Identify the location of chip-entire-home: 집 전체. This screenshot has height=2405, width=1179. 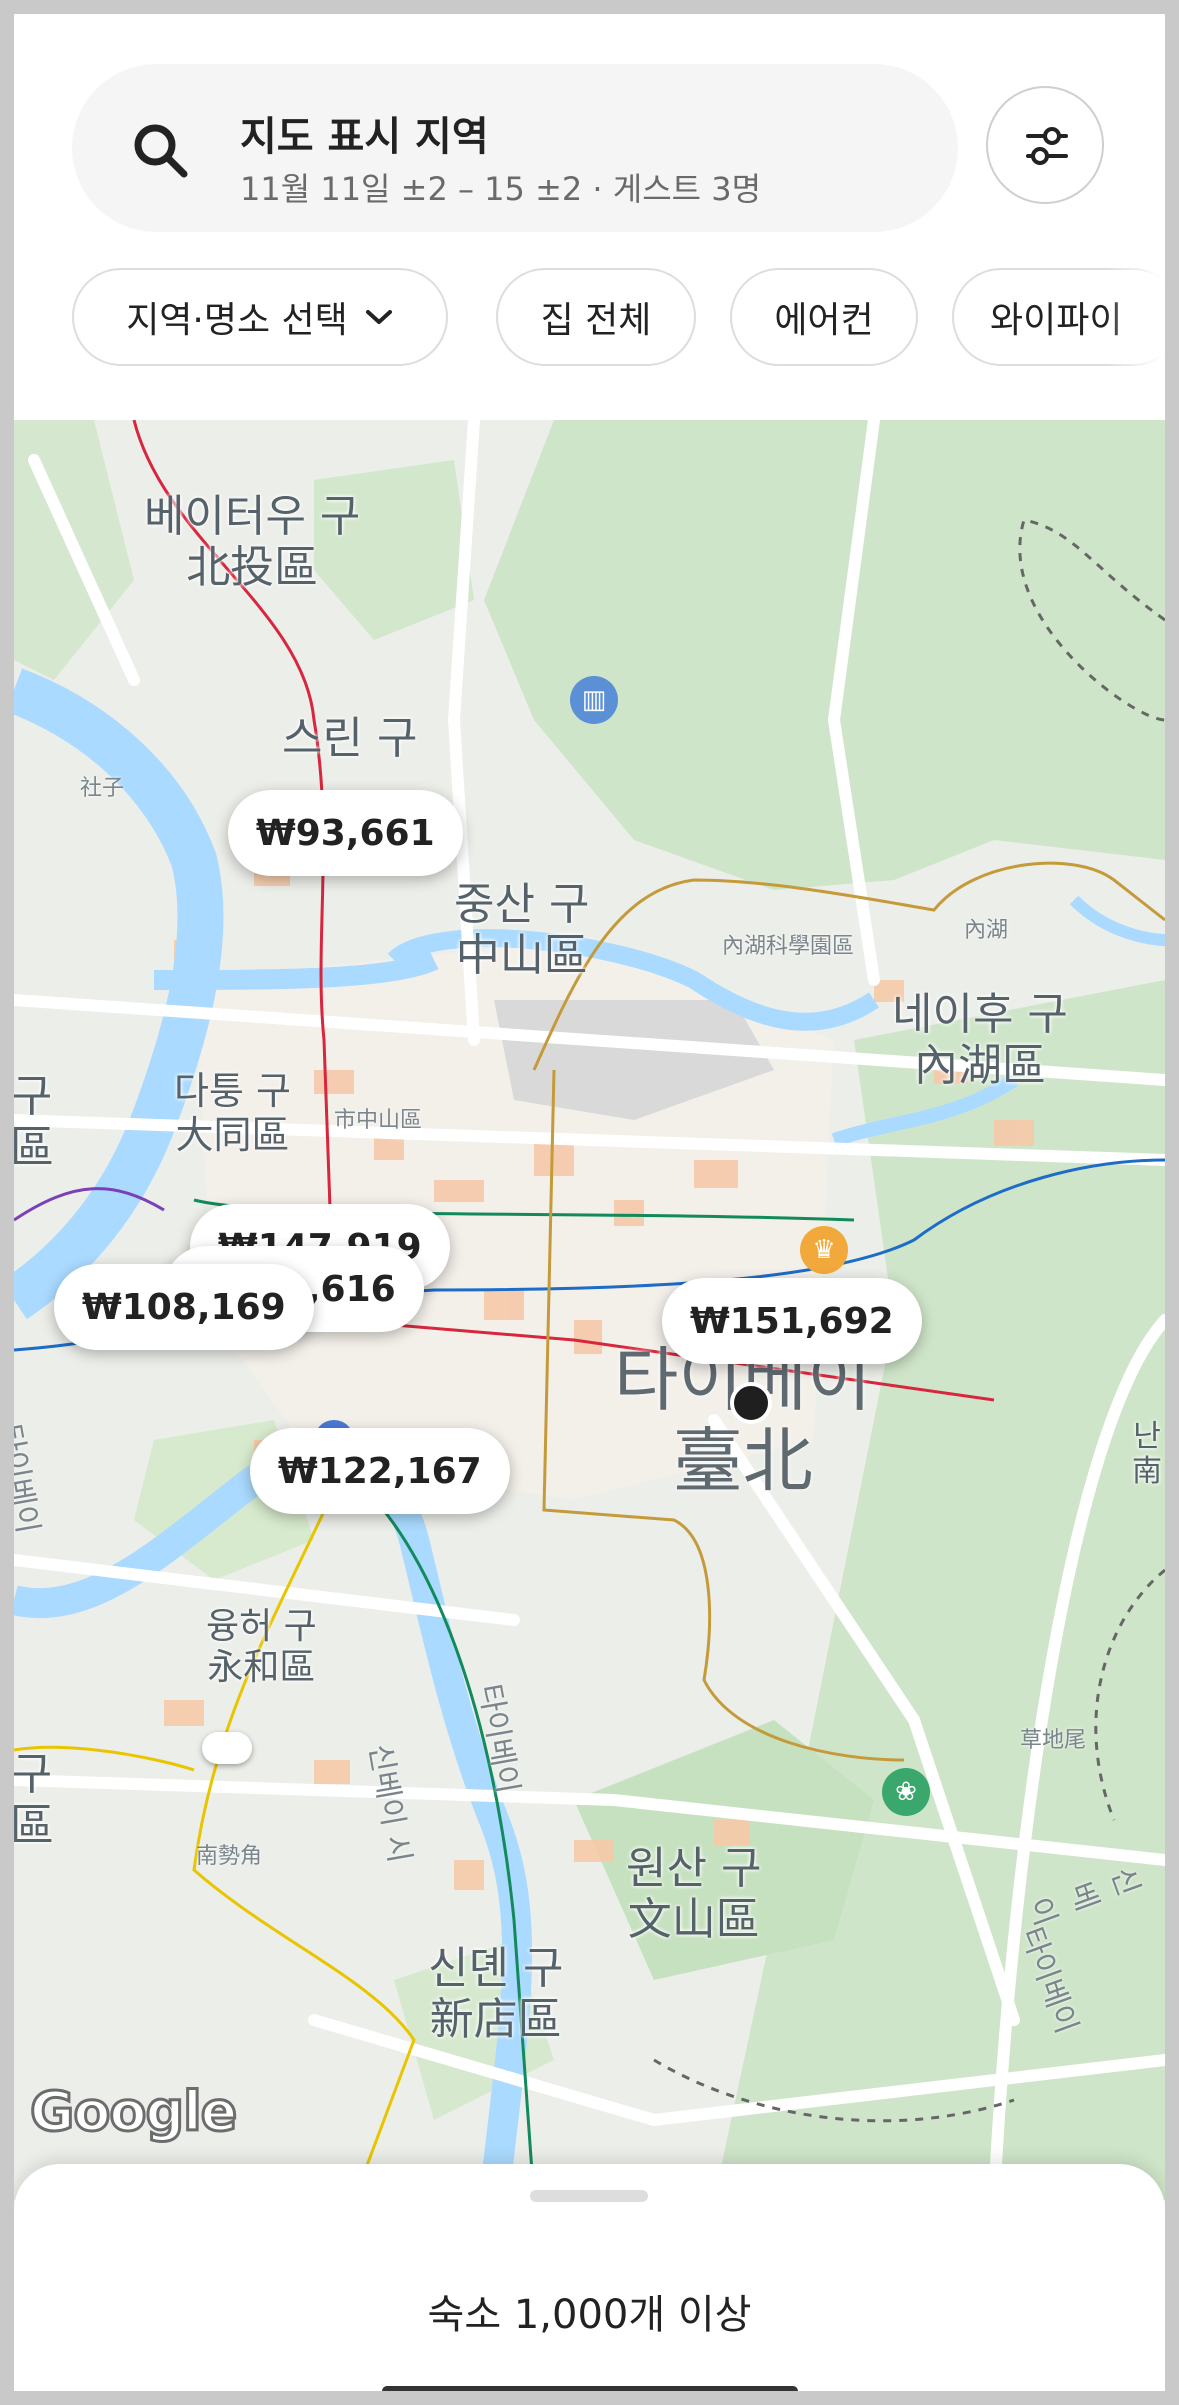
(596, 317).